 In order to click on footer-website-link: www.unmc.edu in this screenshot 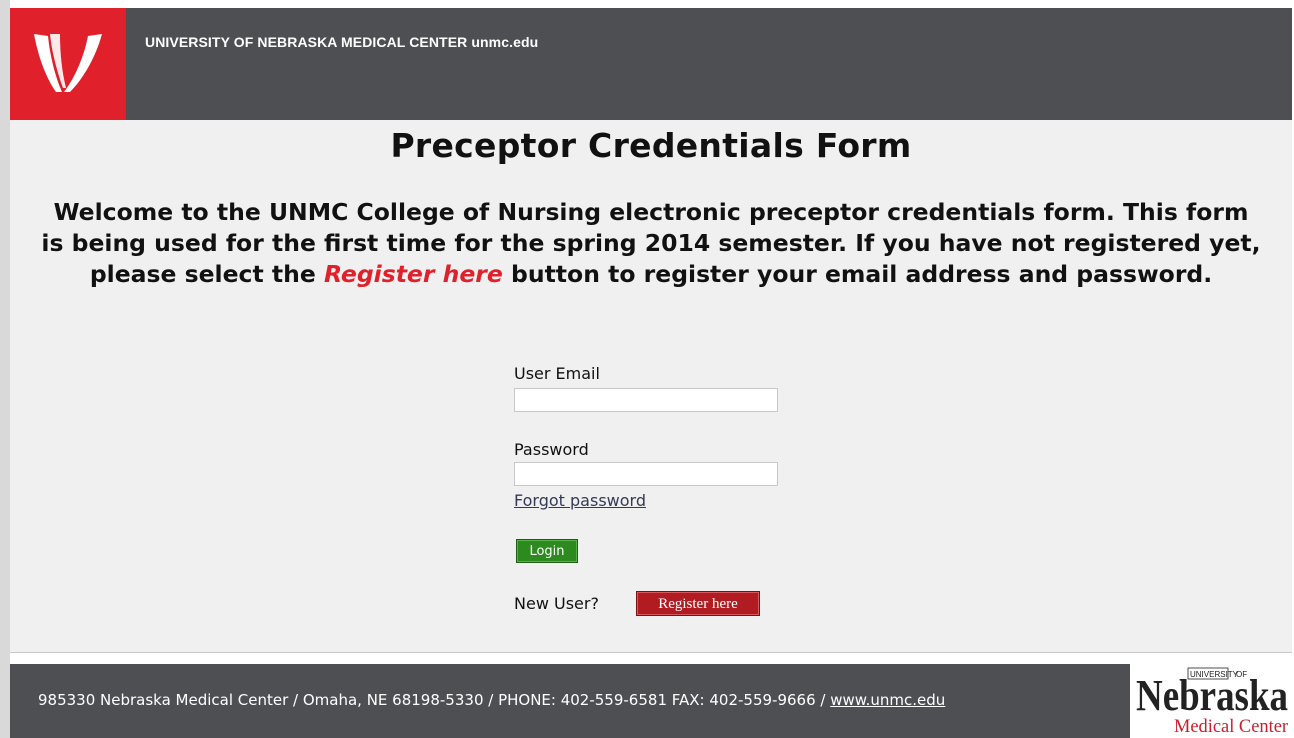, I will do `click(887, 700)`.